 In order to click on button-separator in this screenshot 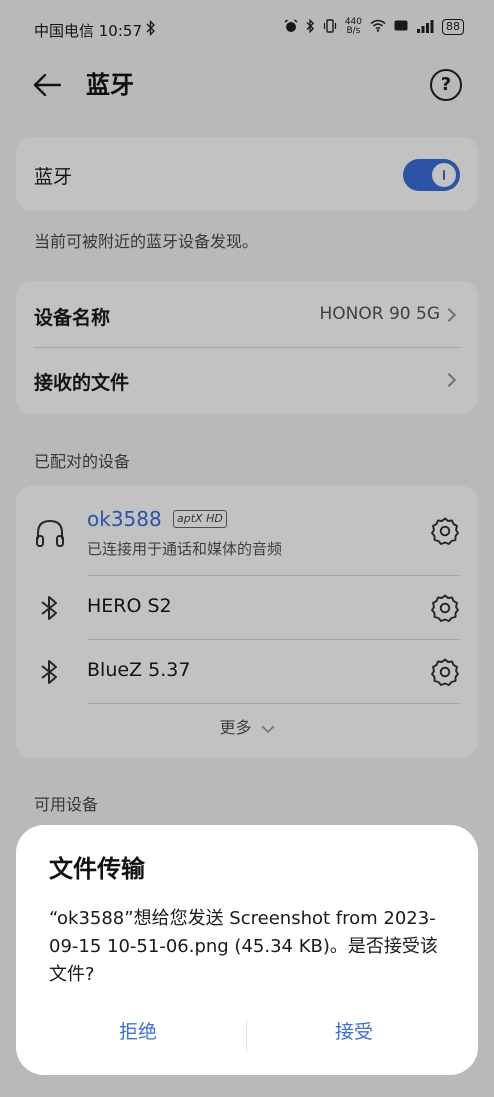, I will do `click(246, 1036)`.